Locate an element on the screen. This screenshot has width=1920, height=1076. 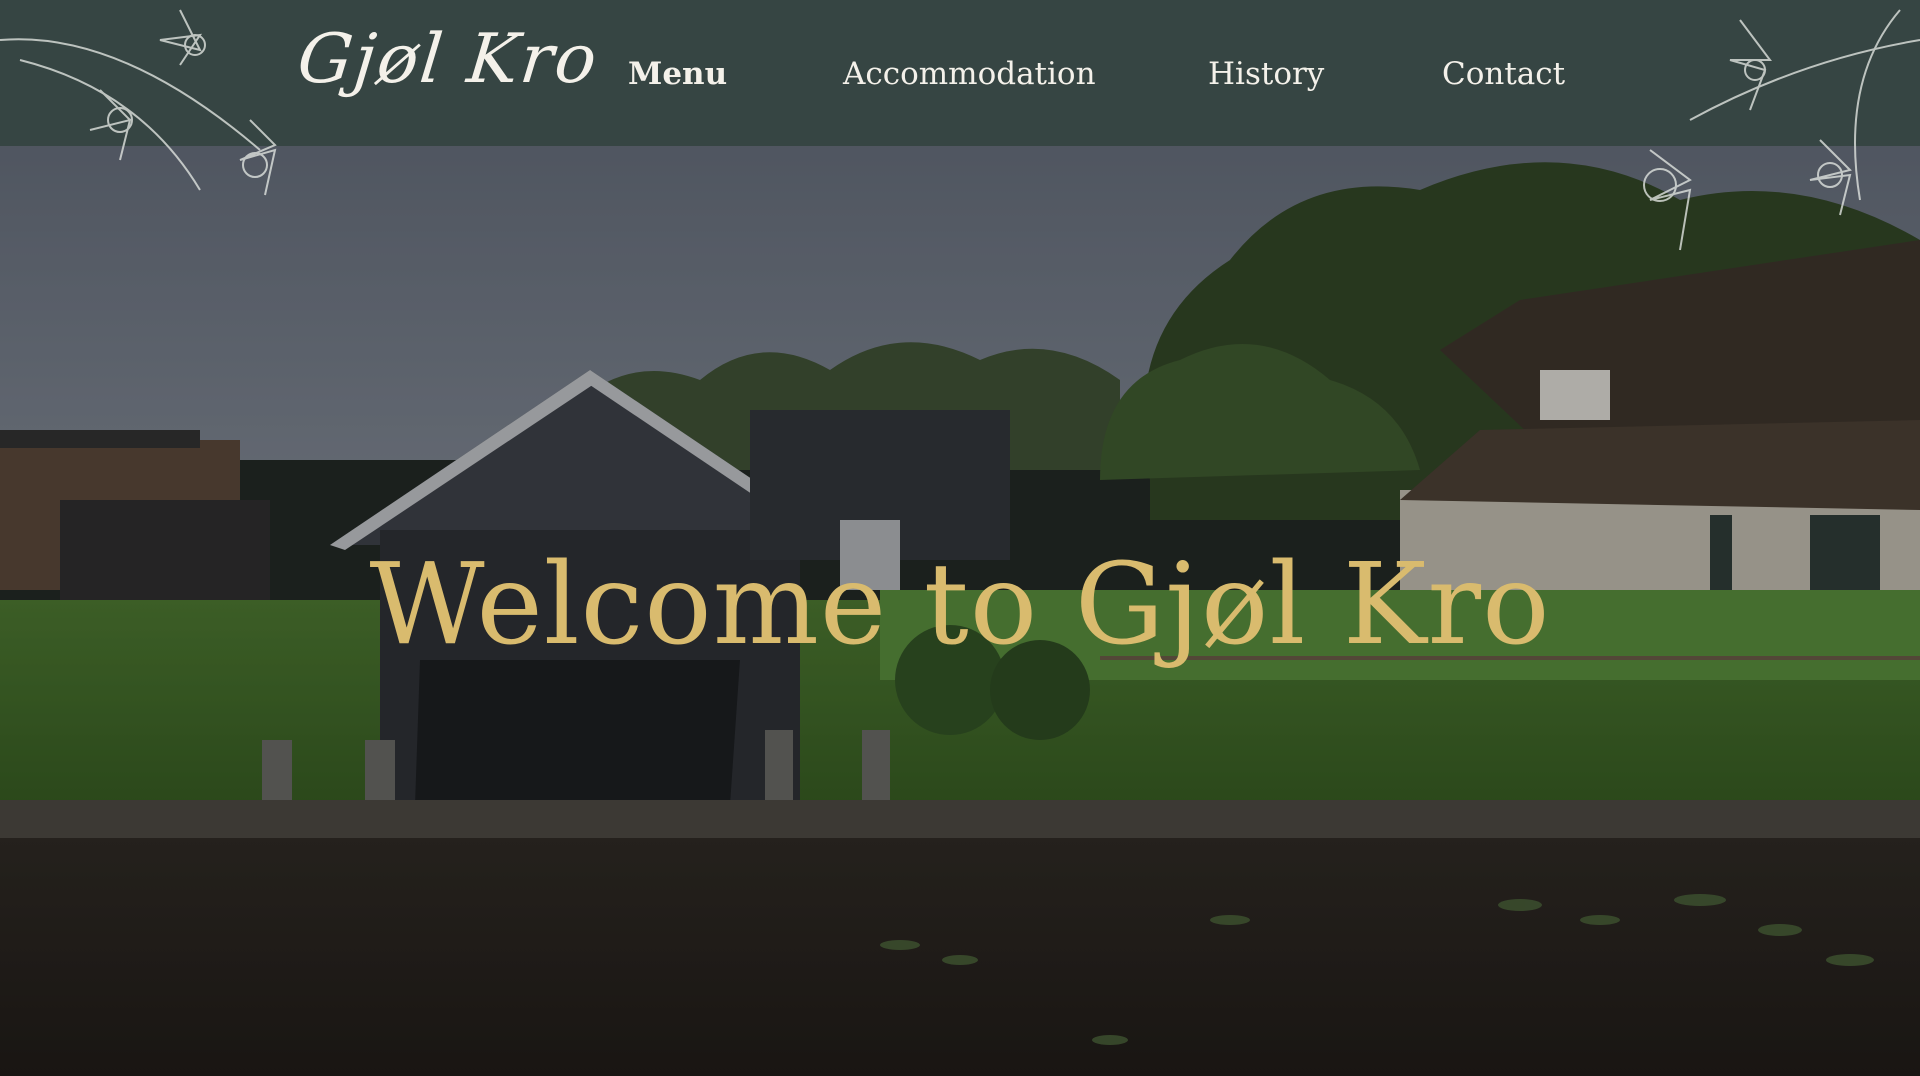
nav-item-contact: Contact is located at coordinates (1503, 74).